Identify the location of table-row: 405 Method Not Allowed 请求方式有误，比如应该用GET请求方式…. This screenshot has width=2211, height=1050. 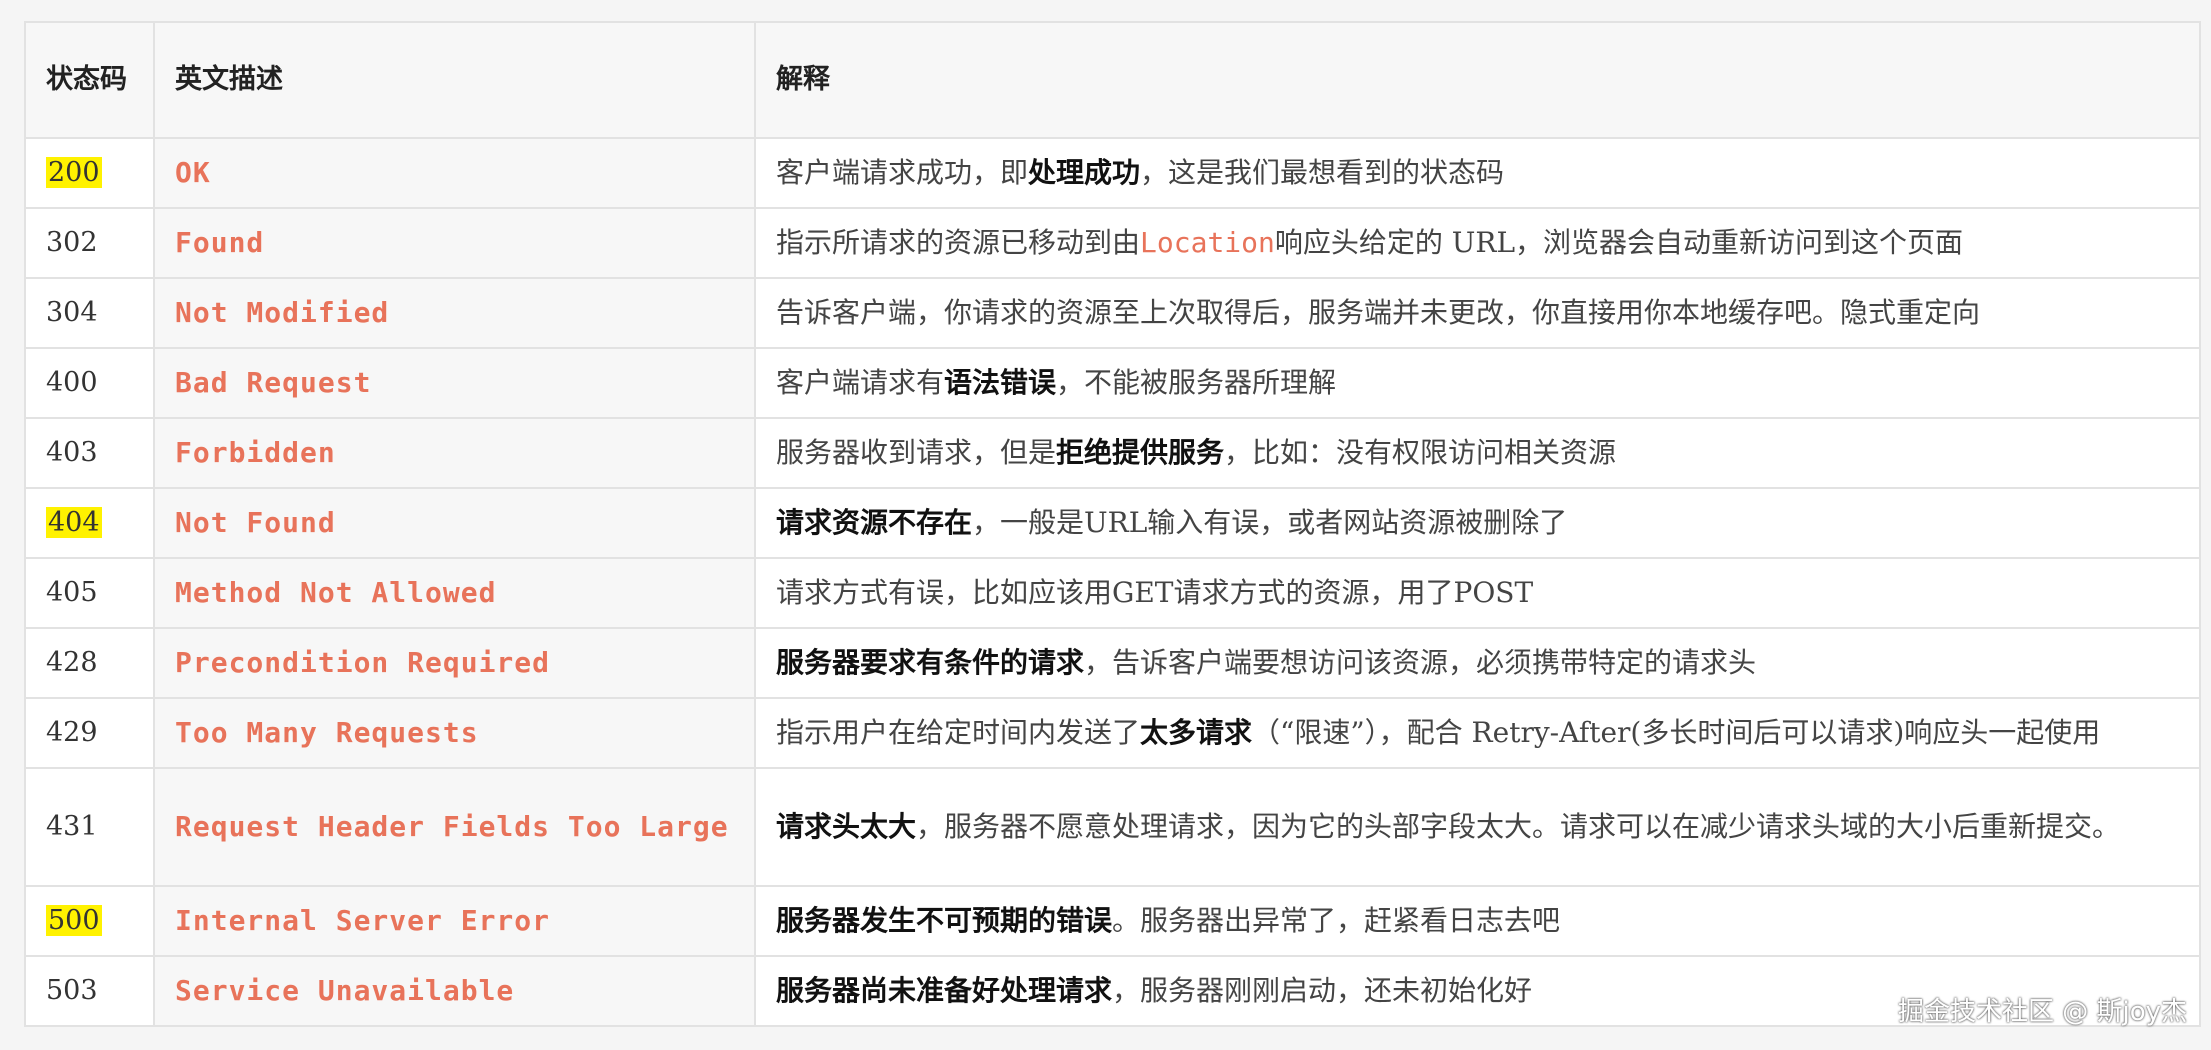
(1112, 593).